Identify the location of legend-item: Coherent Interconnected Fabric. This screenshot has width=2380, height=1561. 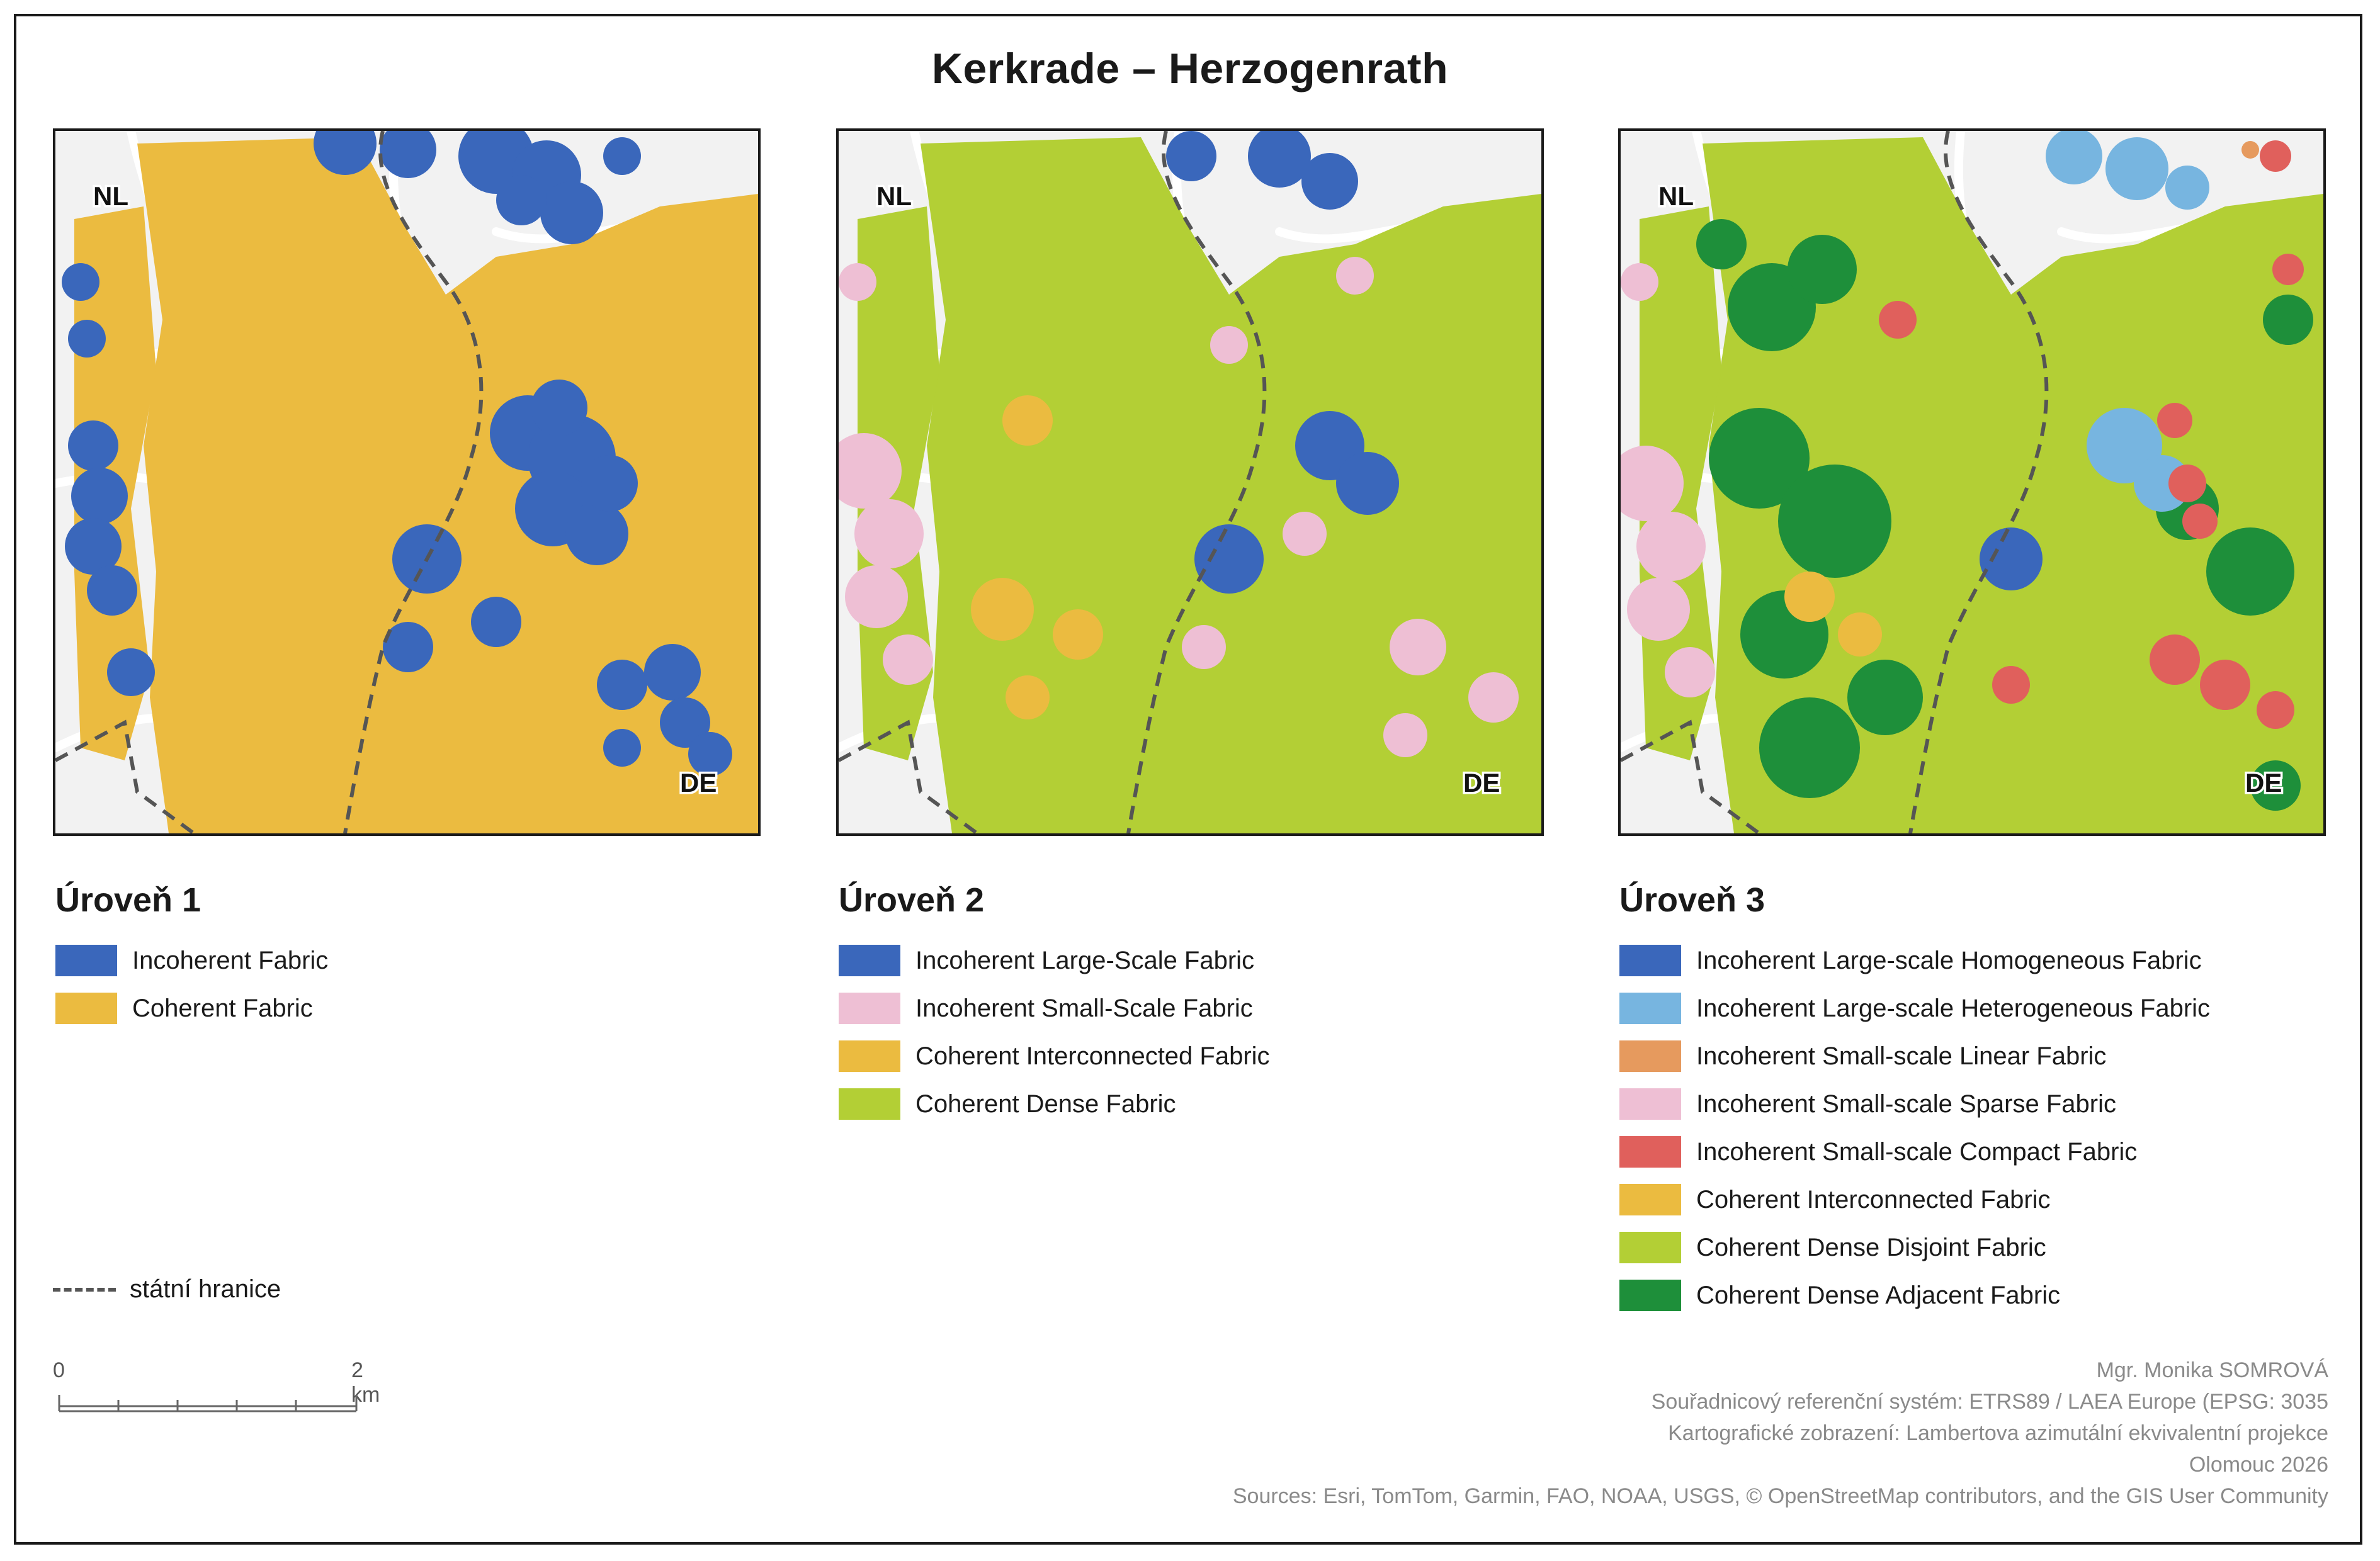
(1914, 1200).